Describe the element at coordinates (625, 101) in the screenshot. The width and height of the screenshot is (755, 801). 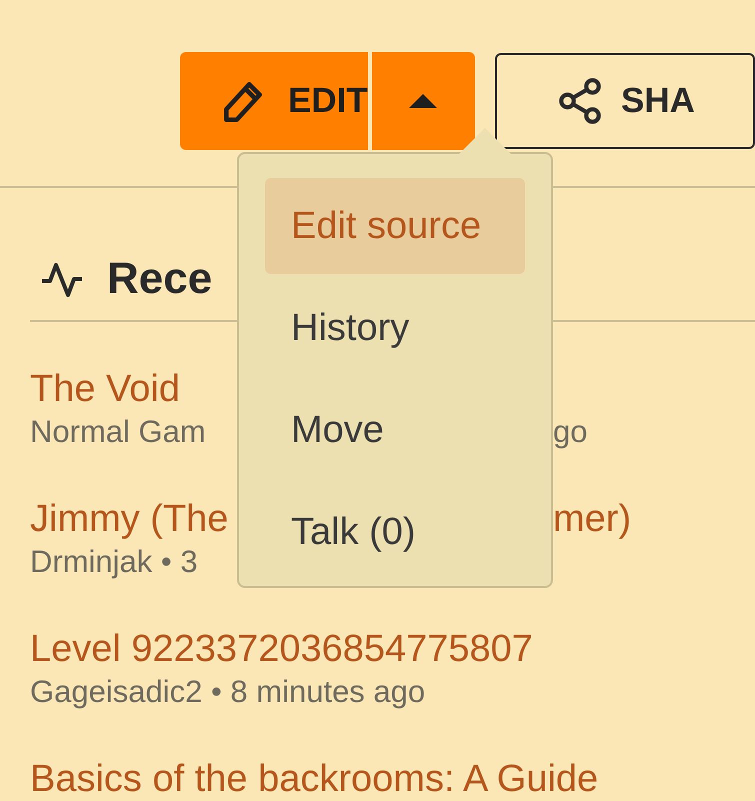
I see `share-button: SHA` at that location.